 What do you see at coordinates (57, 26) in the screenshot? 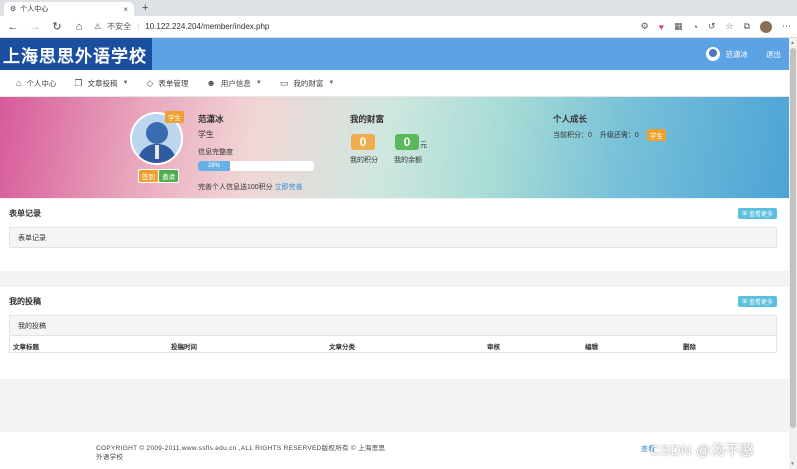
I see `reload-icon: ↻` at bounding box center [57, 26].